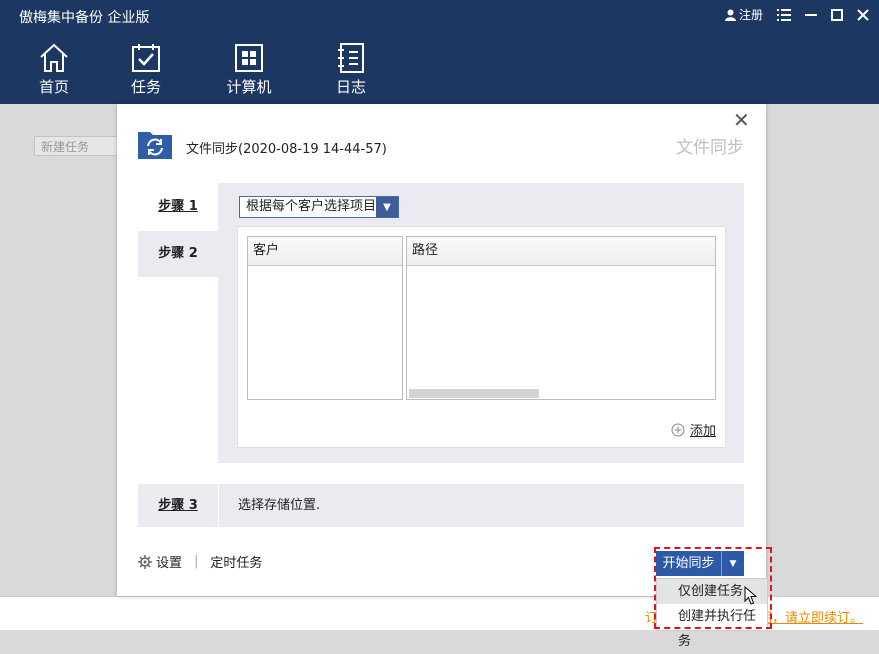 This screenshot has height=654, width=879. I want to click on selection-mode-select: 根据每个客户选择项目 ▼, so click(319, 207).